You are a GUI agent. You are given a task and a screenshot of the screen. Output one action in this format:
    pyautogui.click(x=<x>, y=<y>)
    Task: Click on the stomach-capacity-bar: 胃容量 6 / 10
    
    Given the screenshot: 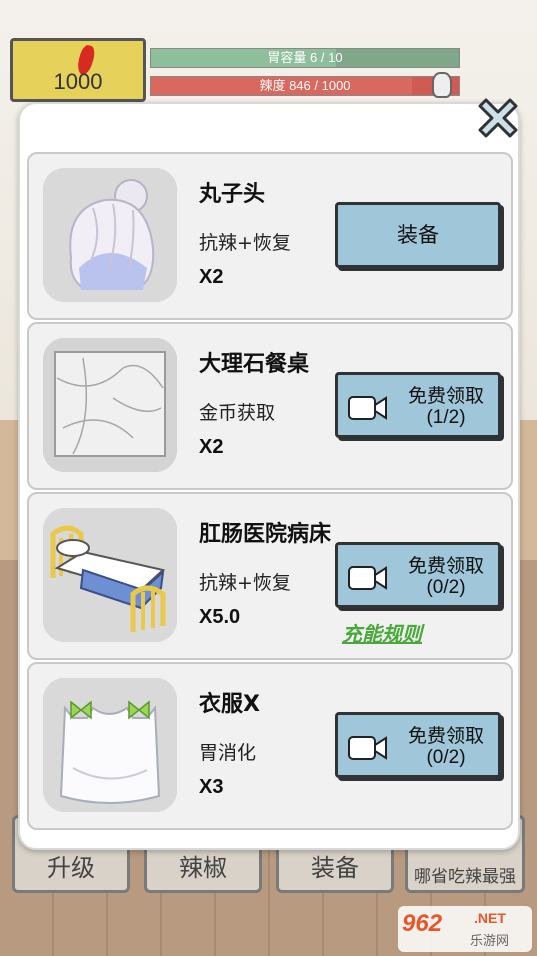 What is the action you would take?
    pyautogui.click(x=305, y=58)
    